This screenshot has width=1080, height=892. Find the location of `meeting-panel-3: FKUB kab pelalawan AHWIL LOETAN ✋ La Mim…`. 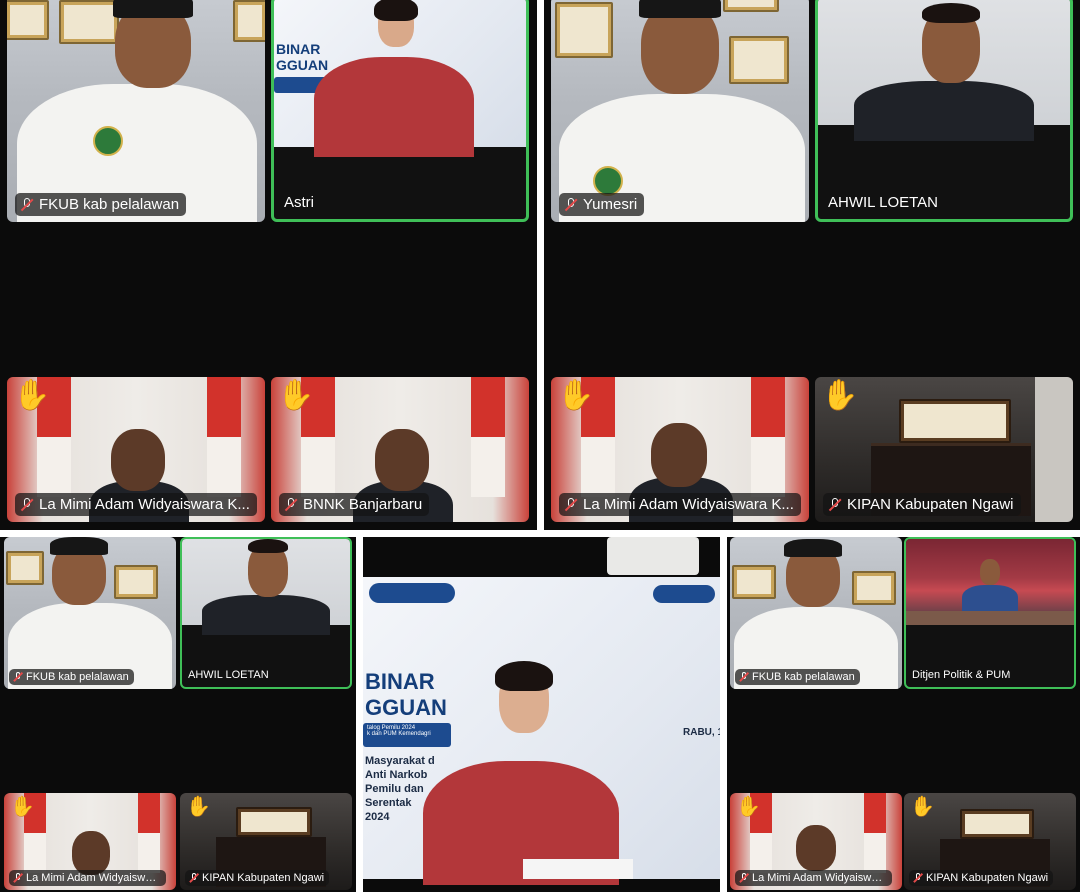

meeting-panel-3: FKUB kab pelalawan AHWIL LOETAN ✋ La Mim… is located at coordinates (178, 714).